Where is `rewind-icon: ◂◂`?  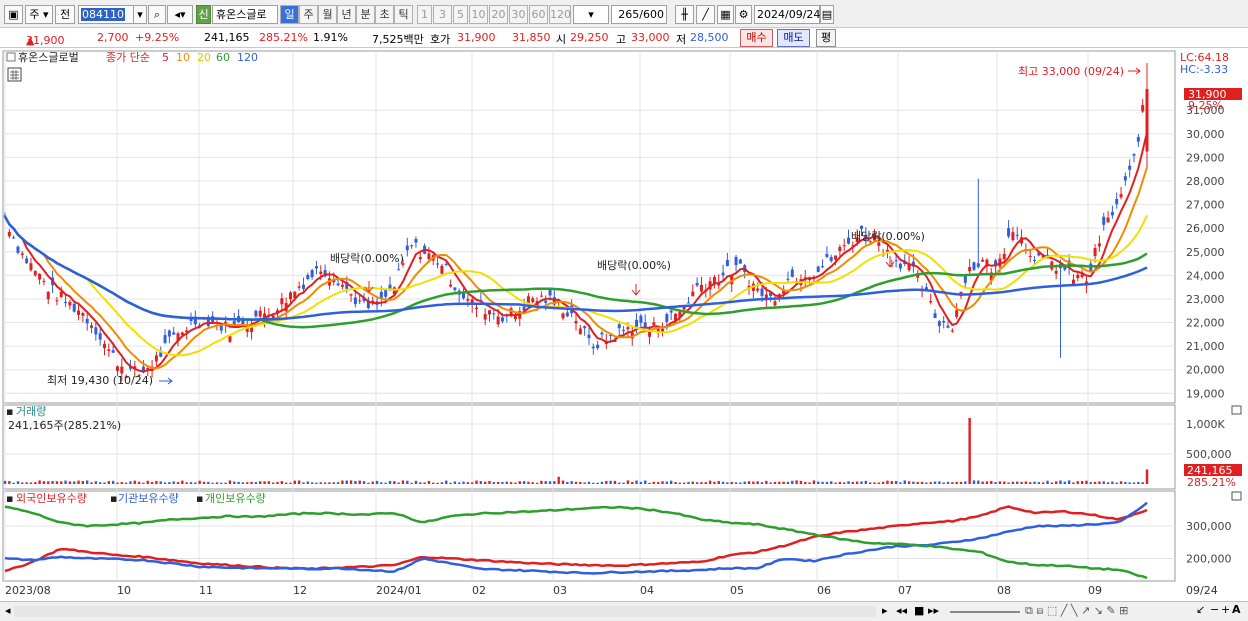
rewind-icon: ◂◂ is located at coordinates (901, 610).